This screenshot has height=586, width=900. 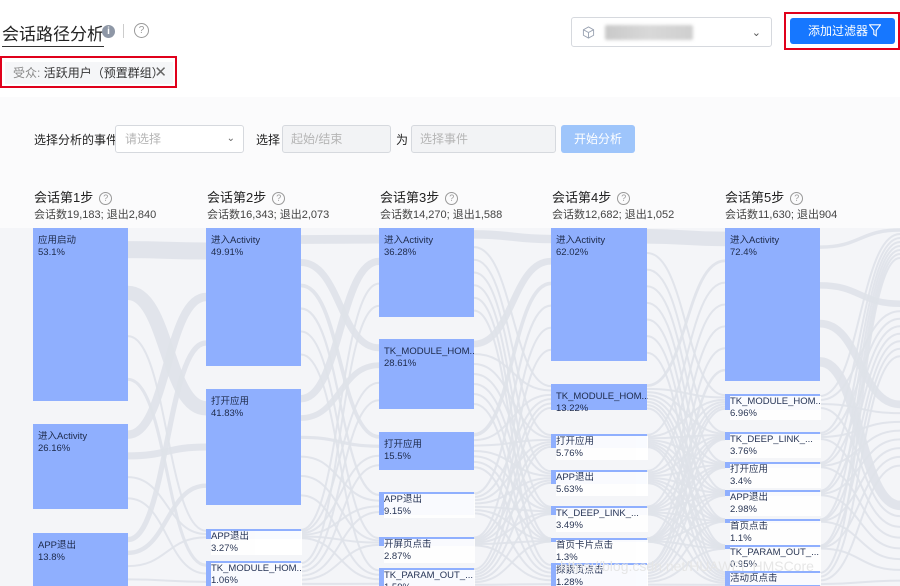 I want to click on flow-node-percent: 28.61%, so click(x=400, y=363).